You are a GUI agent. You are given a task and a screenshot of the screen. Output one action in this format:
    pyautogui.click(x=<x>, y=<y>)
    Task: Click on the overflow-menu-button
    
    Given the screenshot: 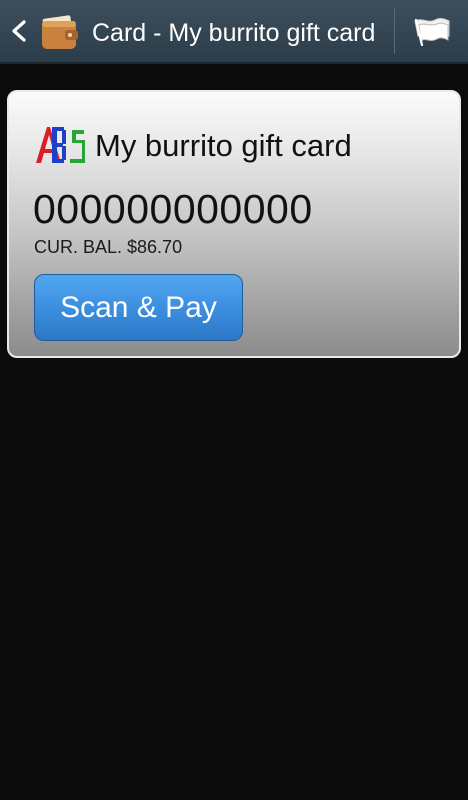 What is the action you would take?
    pyautogui.click(x=431, y=31)
    